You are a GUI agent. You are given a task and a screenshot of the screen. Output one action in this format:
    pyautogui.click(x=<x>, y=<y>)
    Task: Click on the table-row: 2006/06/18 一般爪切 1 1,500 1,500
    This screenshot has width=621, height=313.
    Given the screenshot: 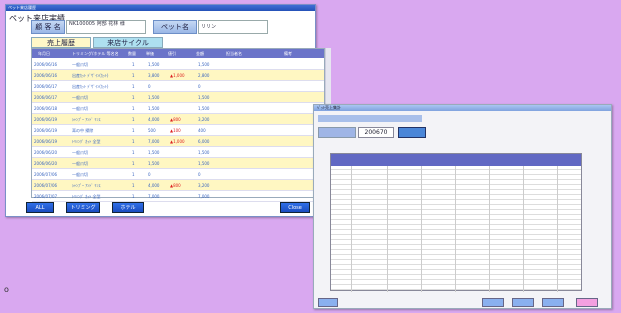 What is the action you would take?
    pyautogui.click(x=178, y=108)
    